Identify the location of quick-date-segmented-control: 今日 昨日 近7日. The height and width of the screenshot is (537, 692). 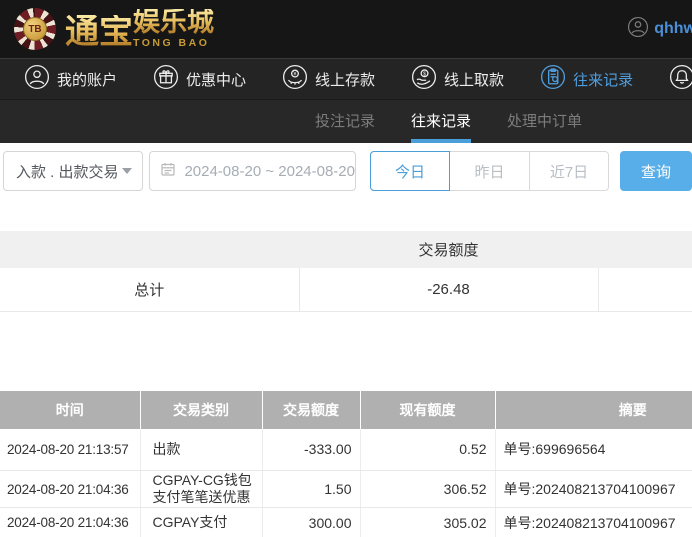
(489, 171).